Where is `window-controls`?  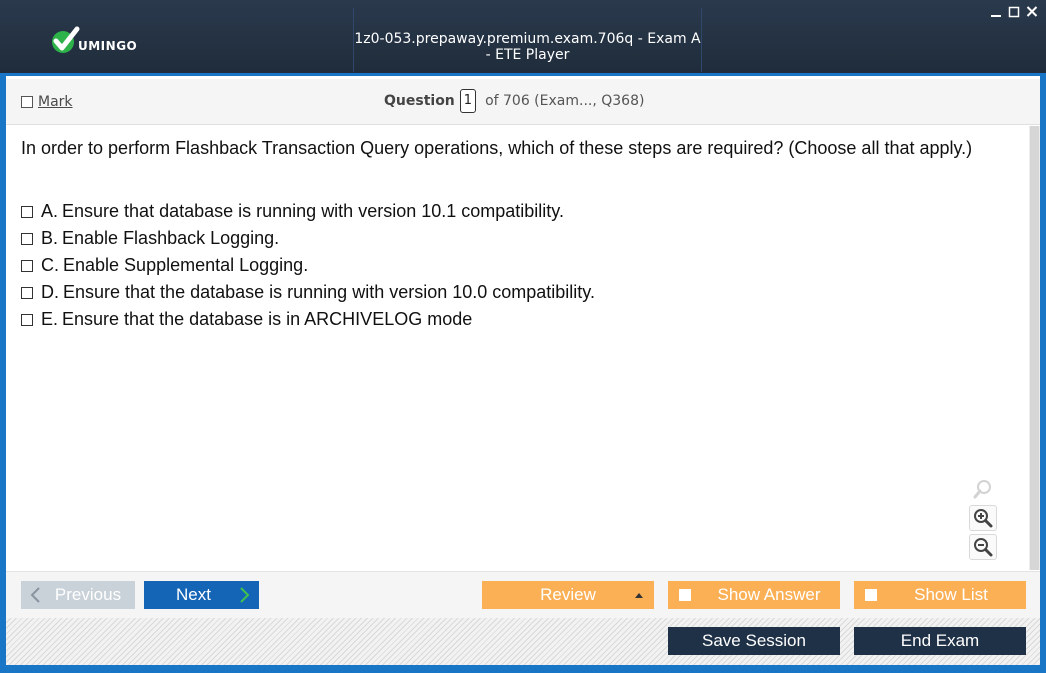
window-controls is located at coordinates (1014, 11).